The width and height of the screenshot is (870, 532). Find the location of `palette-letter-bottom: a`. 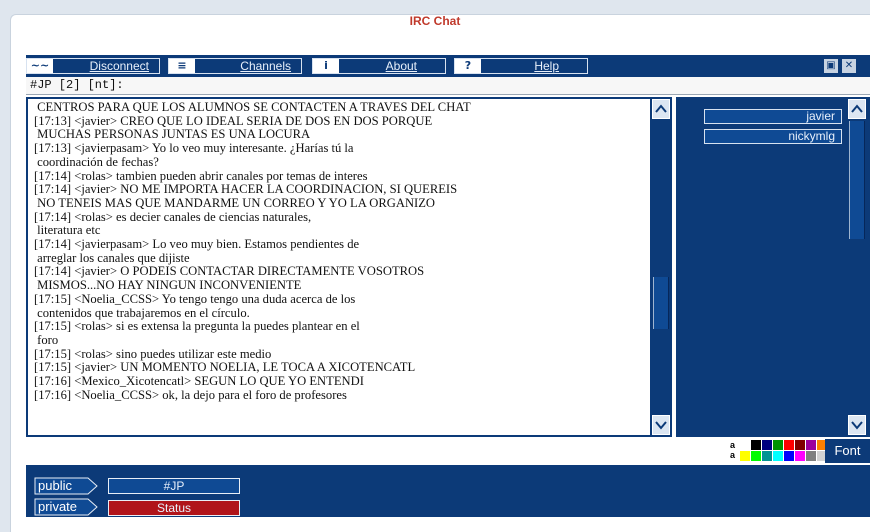

palette-letter-bottom: a is located at coordinates (733, 455).